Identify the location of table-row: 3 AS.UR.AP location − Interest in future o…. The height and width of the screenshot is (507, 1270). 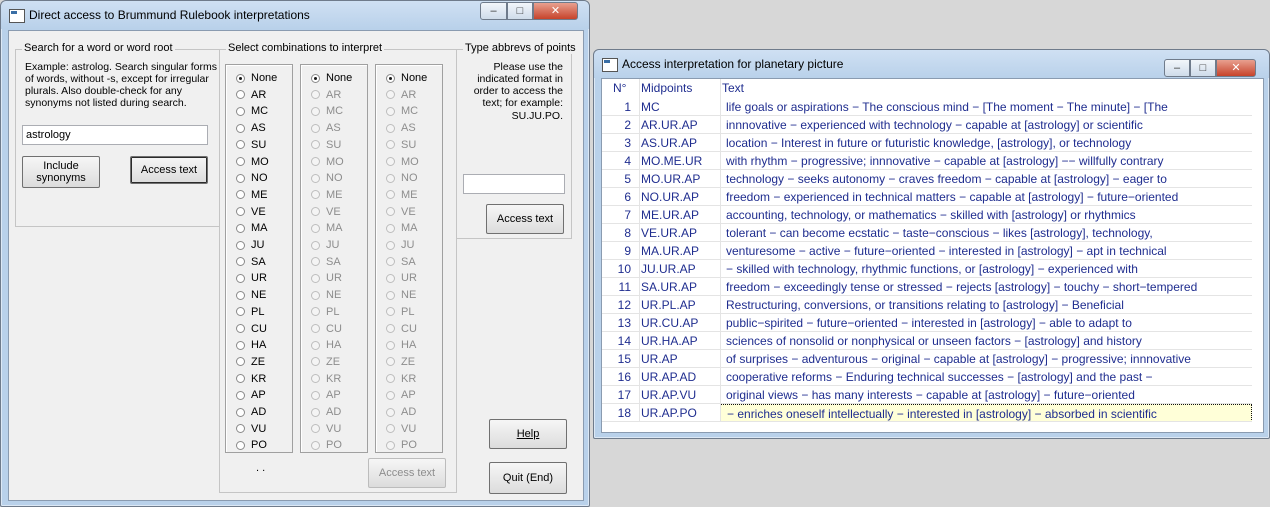
(927, 143).